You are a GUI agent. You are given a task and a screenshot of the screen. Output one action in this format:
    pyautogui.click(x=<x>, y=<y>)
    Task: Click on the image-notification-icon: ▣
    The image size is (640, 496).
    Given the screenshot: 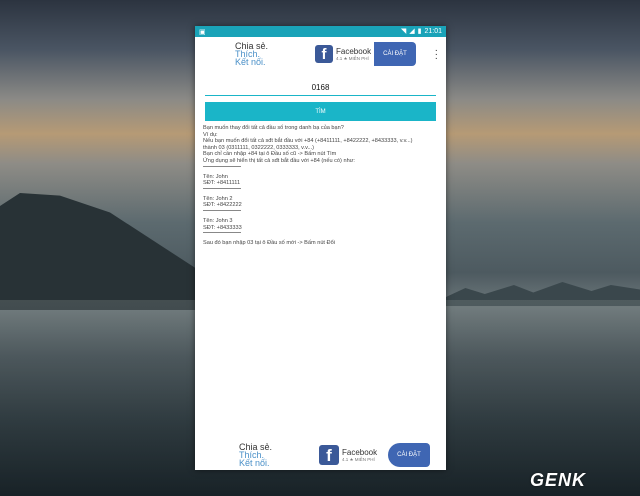 What is the action you would take?
    pyautogui.click(x=202, y=32)
    